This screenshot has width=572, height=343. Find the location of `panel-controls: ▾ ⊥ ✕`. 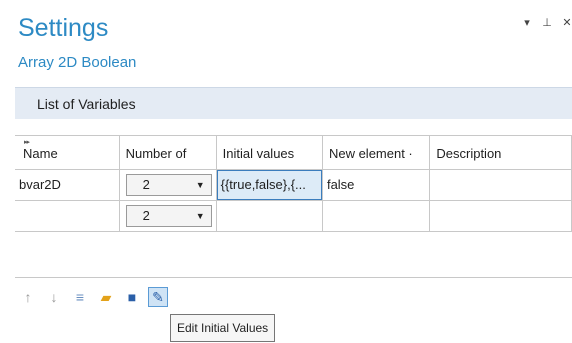

panel-controls: ▾ ⊥ ✕ is located at coordinates (547, 22).